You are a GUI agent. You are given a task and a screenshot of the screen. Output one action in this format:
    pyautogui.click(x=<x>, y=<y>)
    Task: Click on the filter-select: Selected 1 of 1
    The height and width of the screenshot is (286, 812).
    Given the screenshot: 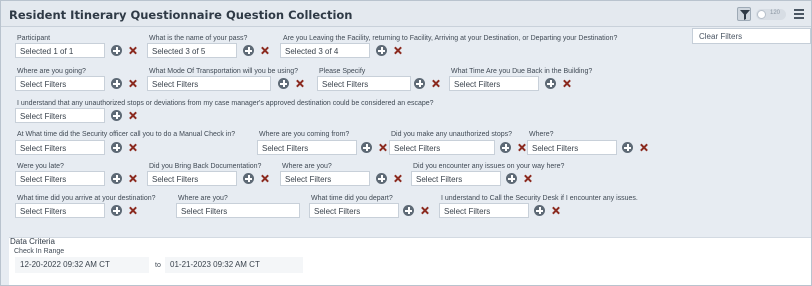 What is the action you would take?
    pyautogui.click(x=60, y=50)
    